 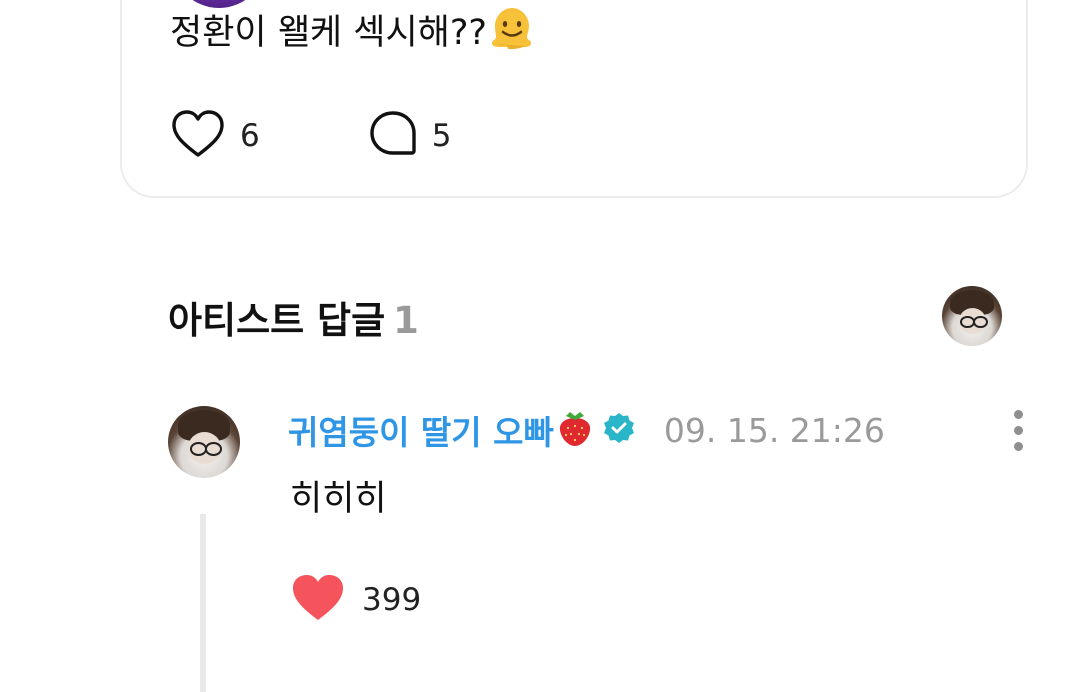 What do you see at coordinates (198, 136) in the screenshot?
I see `heart-outline-icon` at bounding box center [198, 136].